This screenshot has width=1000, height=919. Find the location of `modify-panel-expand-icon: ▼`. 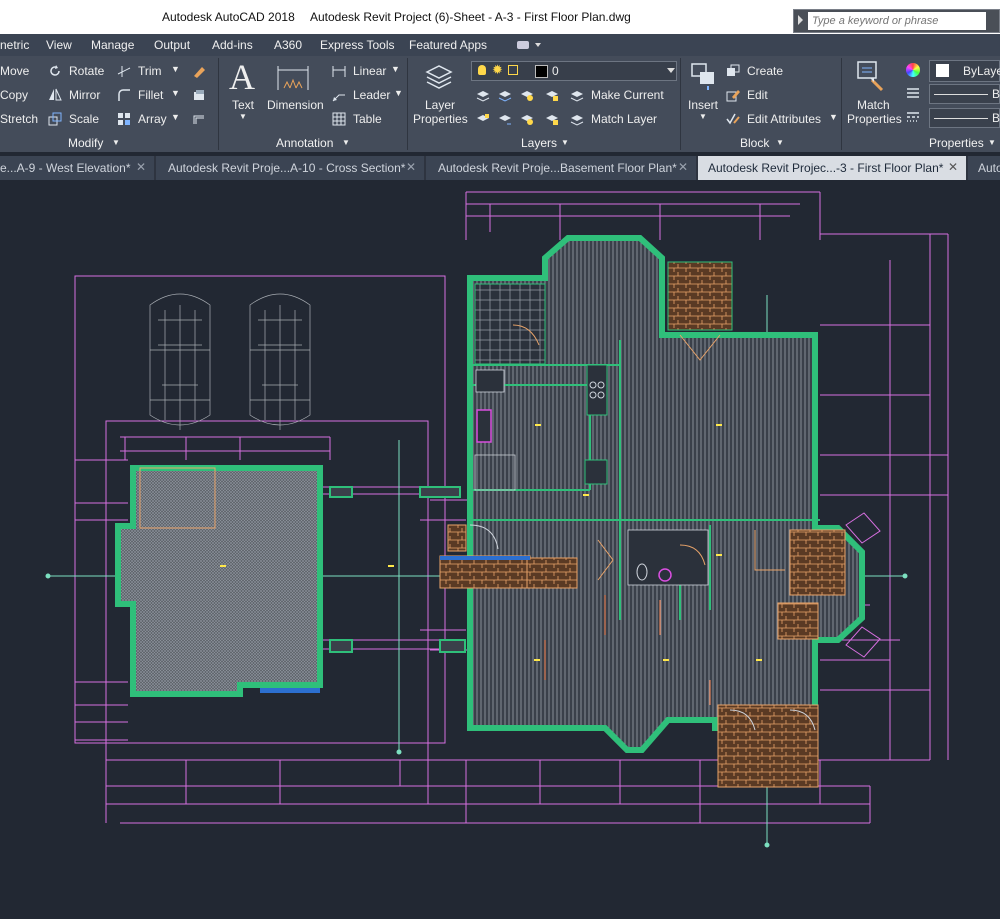

modify-panel-expand-icon: ▼ is located at coordinates (116, 142).